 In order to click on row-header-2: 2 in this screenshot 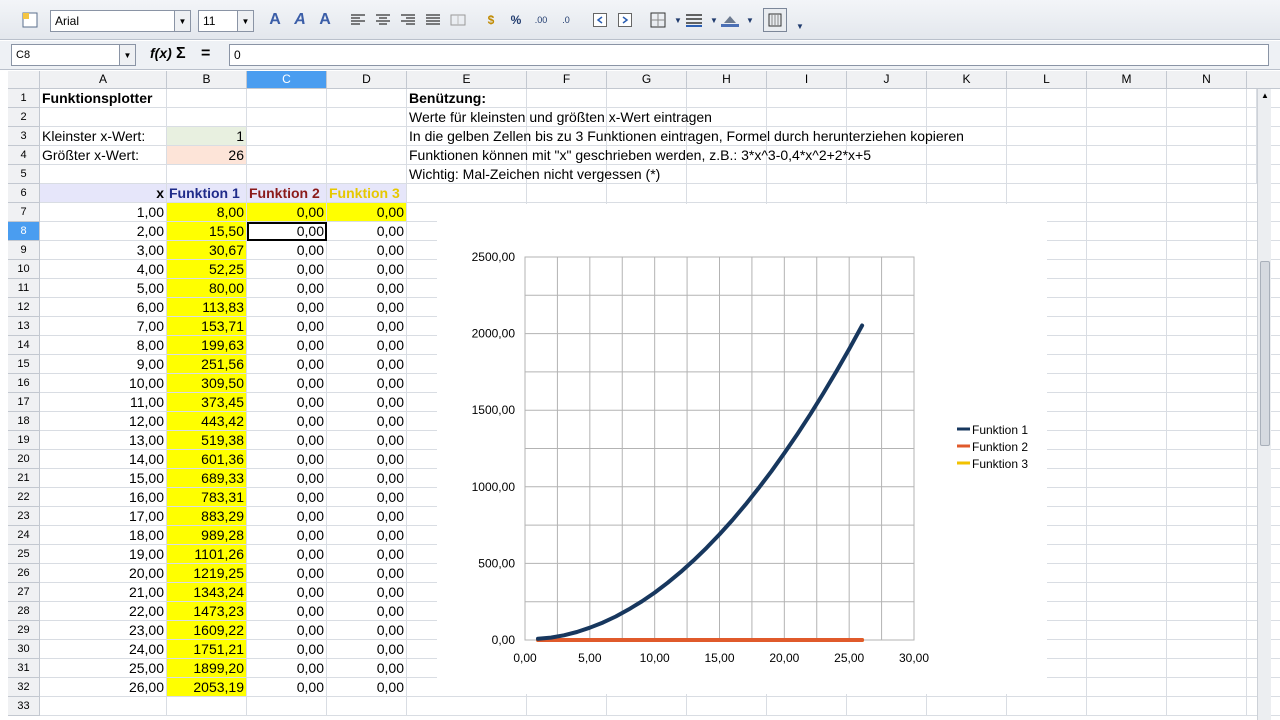, I will do `click(24, 117)`.